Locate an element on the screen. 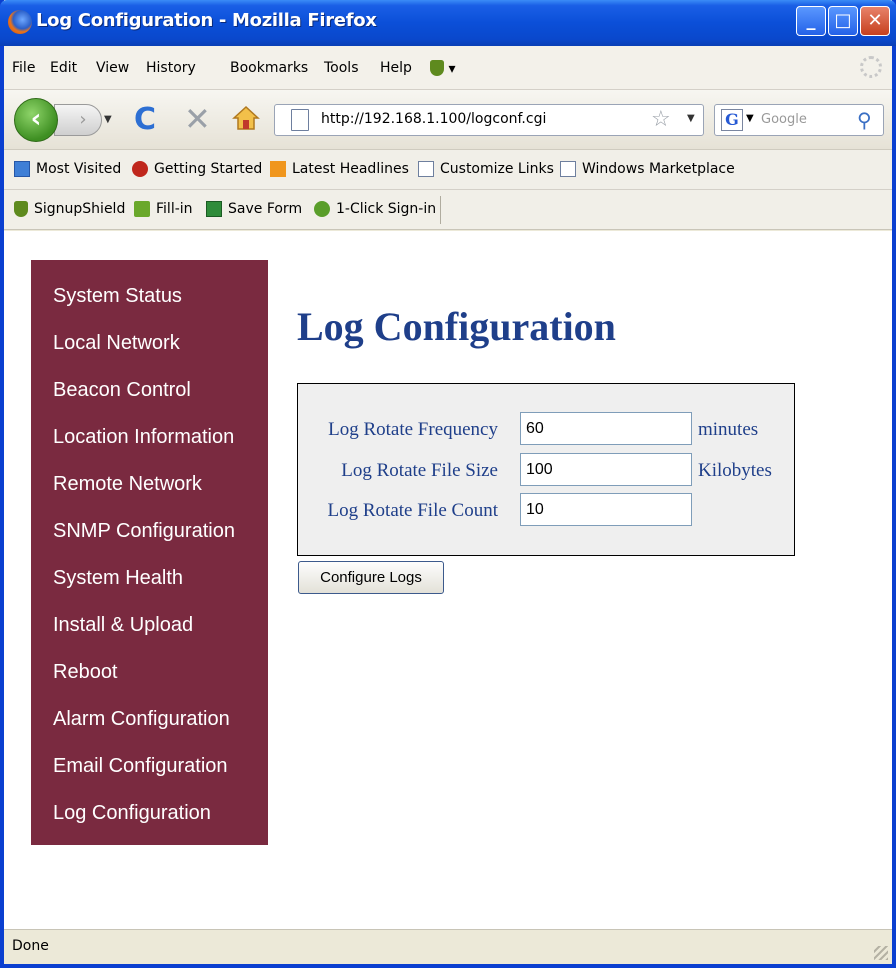 The image size is (896, 968). bookmark-most-visited: Most Visited is located at coordinates (67, 169).